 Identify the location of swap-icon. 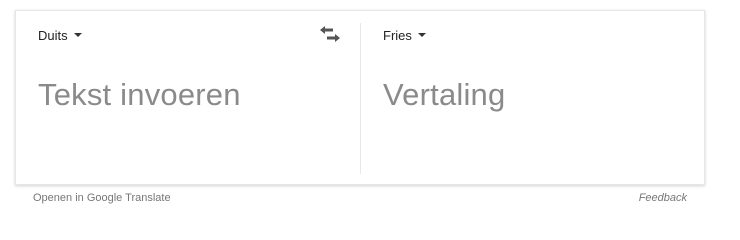
(330, 34).